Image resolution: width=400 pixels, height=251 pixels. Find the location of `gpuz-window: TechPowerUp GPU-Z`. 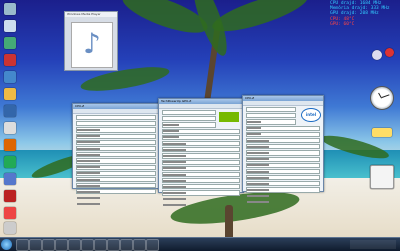

gpuz-window: TechPowerUp GPU-Z is located at coordinates (201, 152).